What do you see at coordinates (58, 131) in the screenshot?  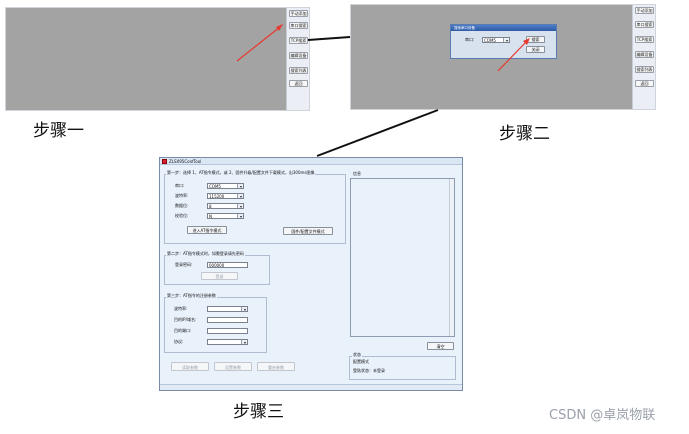 I see `step1-label: 步骤一` at bounding box center [58, 131].